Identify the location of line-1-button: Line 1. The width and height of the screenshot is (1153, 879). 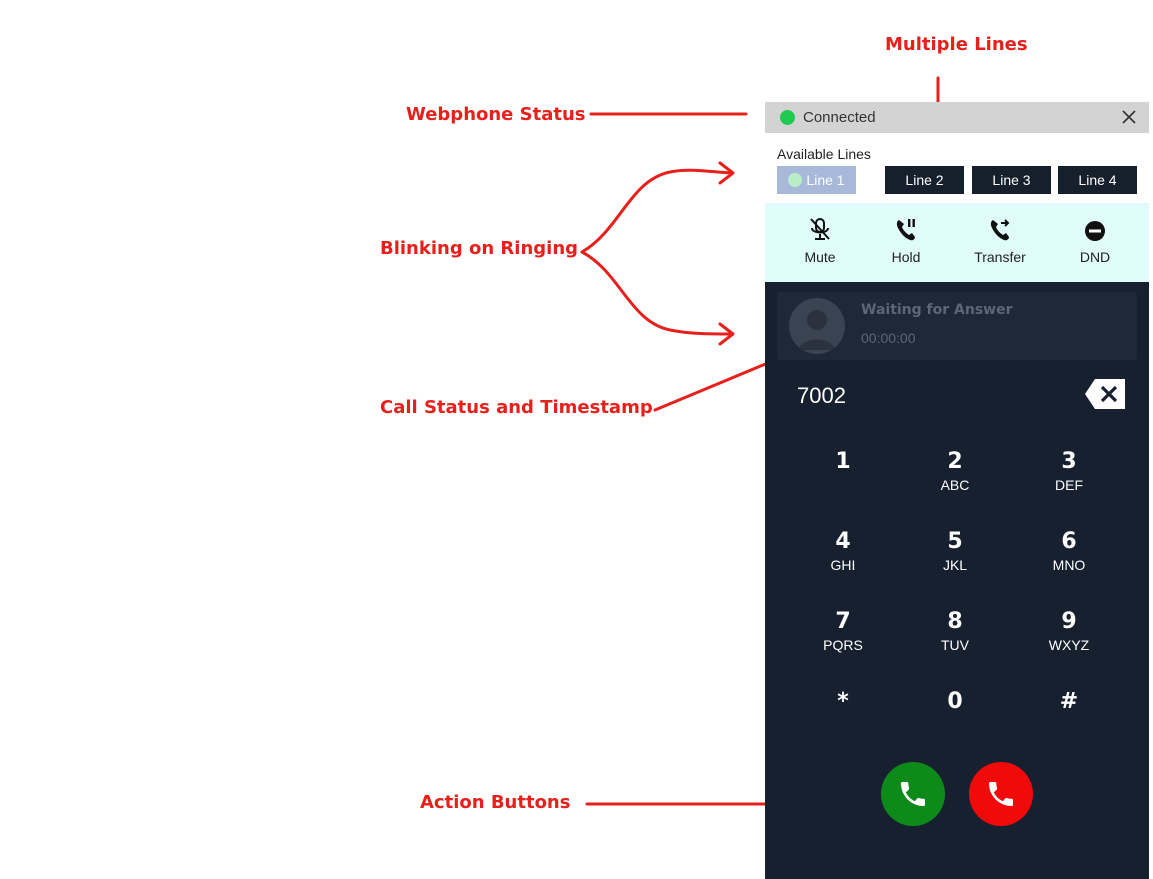
(816, 180).